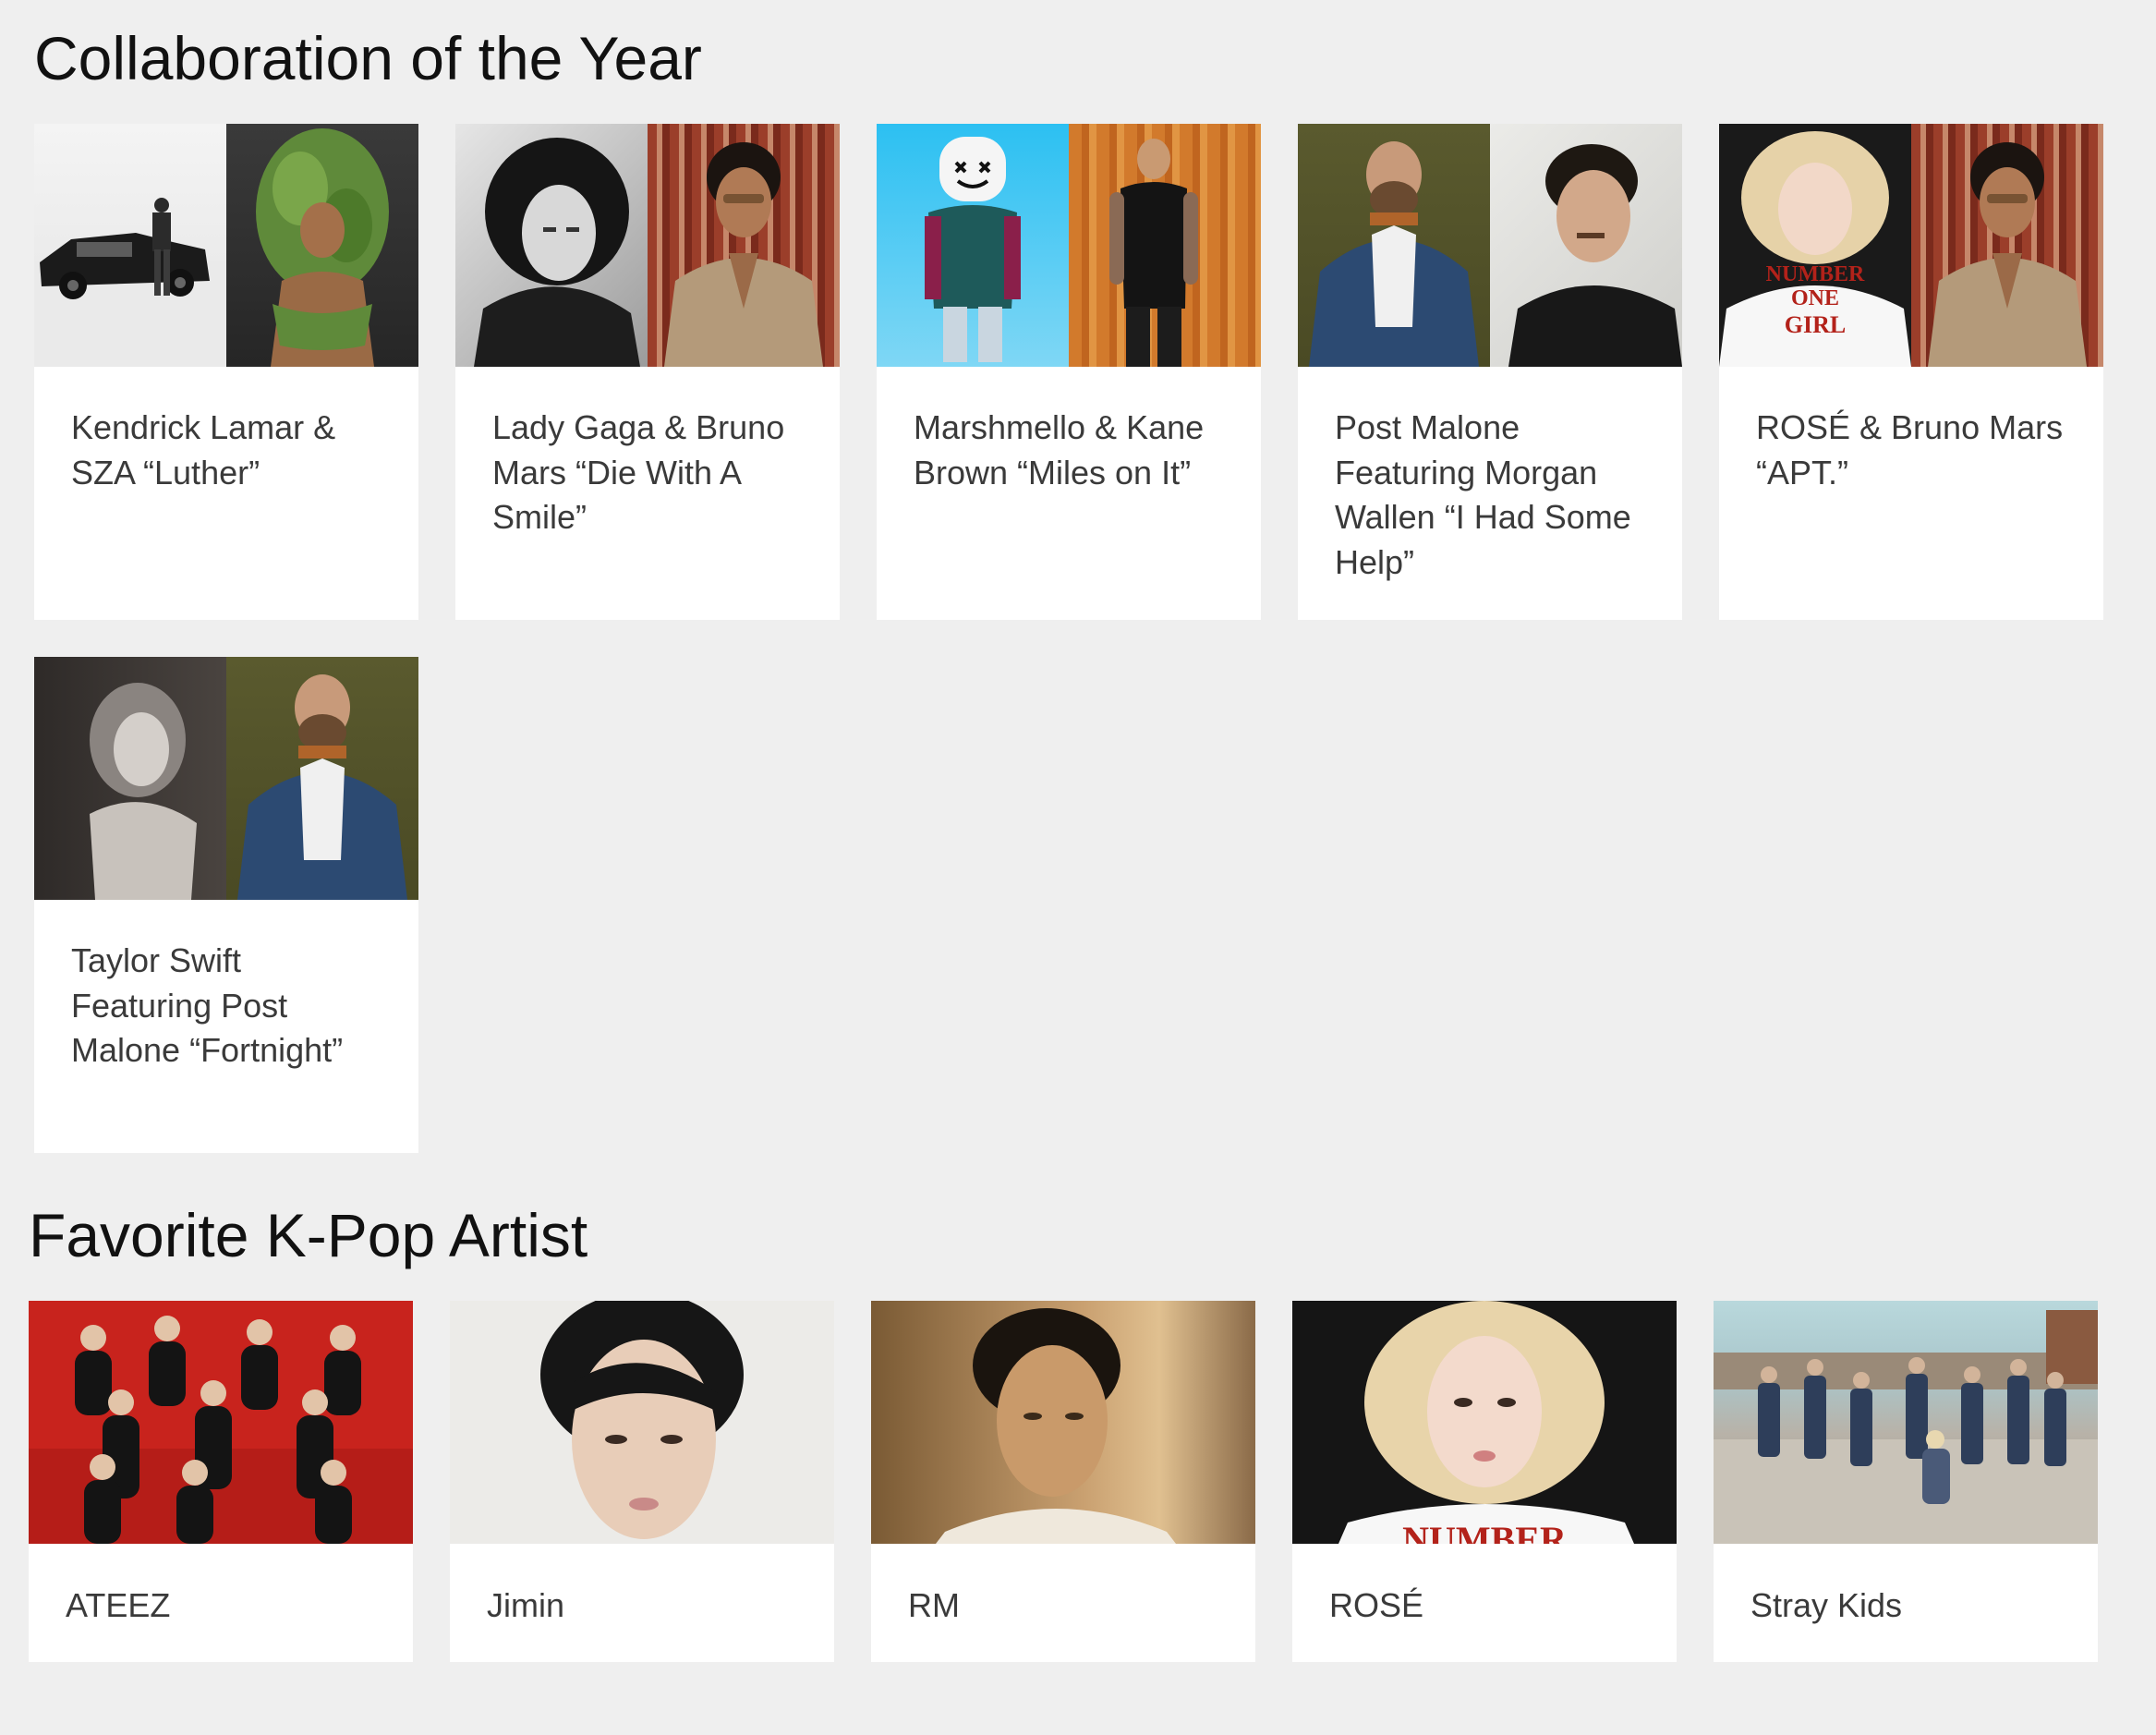  I want to click on shirt-text-line-2: ONE, so click(1815, 298).